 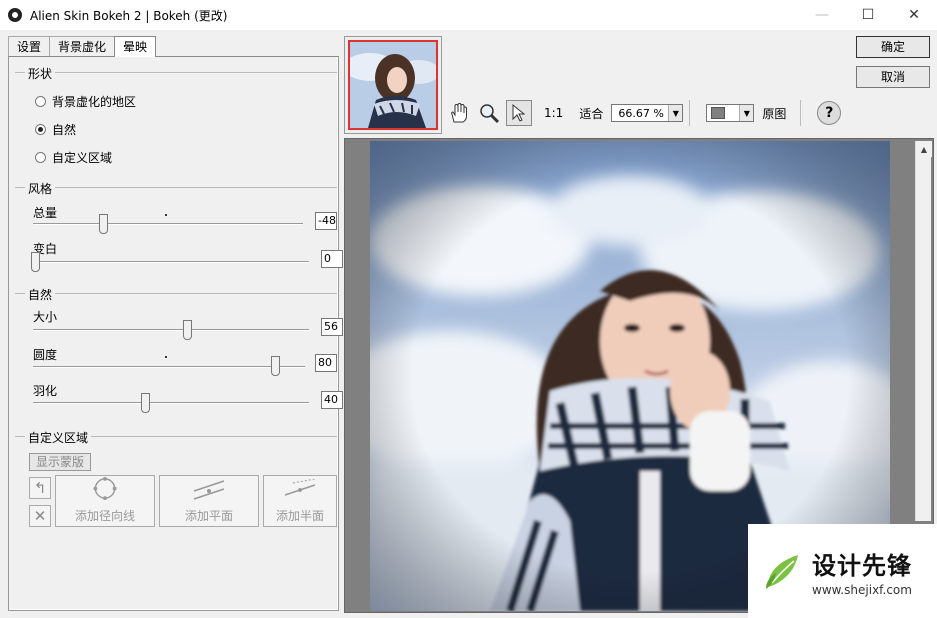 What do you see at coordinates (45, 391) in the screenshot?
I see `feather-label: 羽化` at bounding box center [45, 391].